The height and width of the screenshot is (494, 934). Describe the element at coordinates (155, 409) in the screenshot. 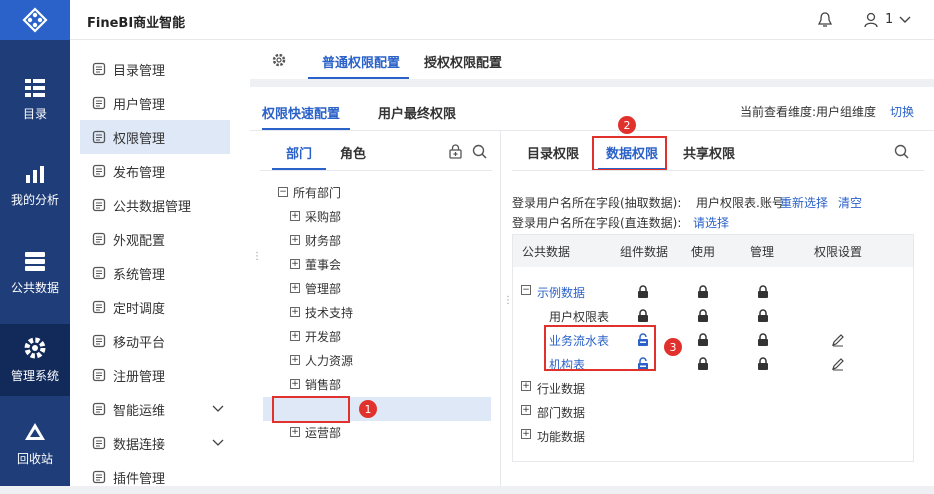

I see `menu-item-10: 智能运维` at that location.